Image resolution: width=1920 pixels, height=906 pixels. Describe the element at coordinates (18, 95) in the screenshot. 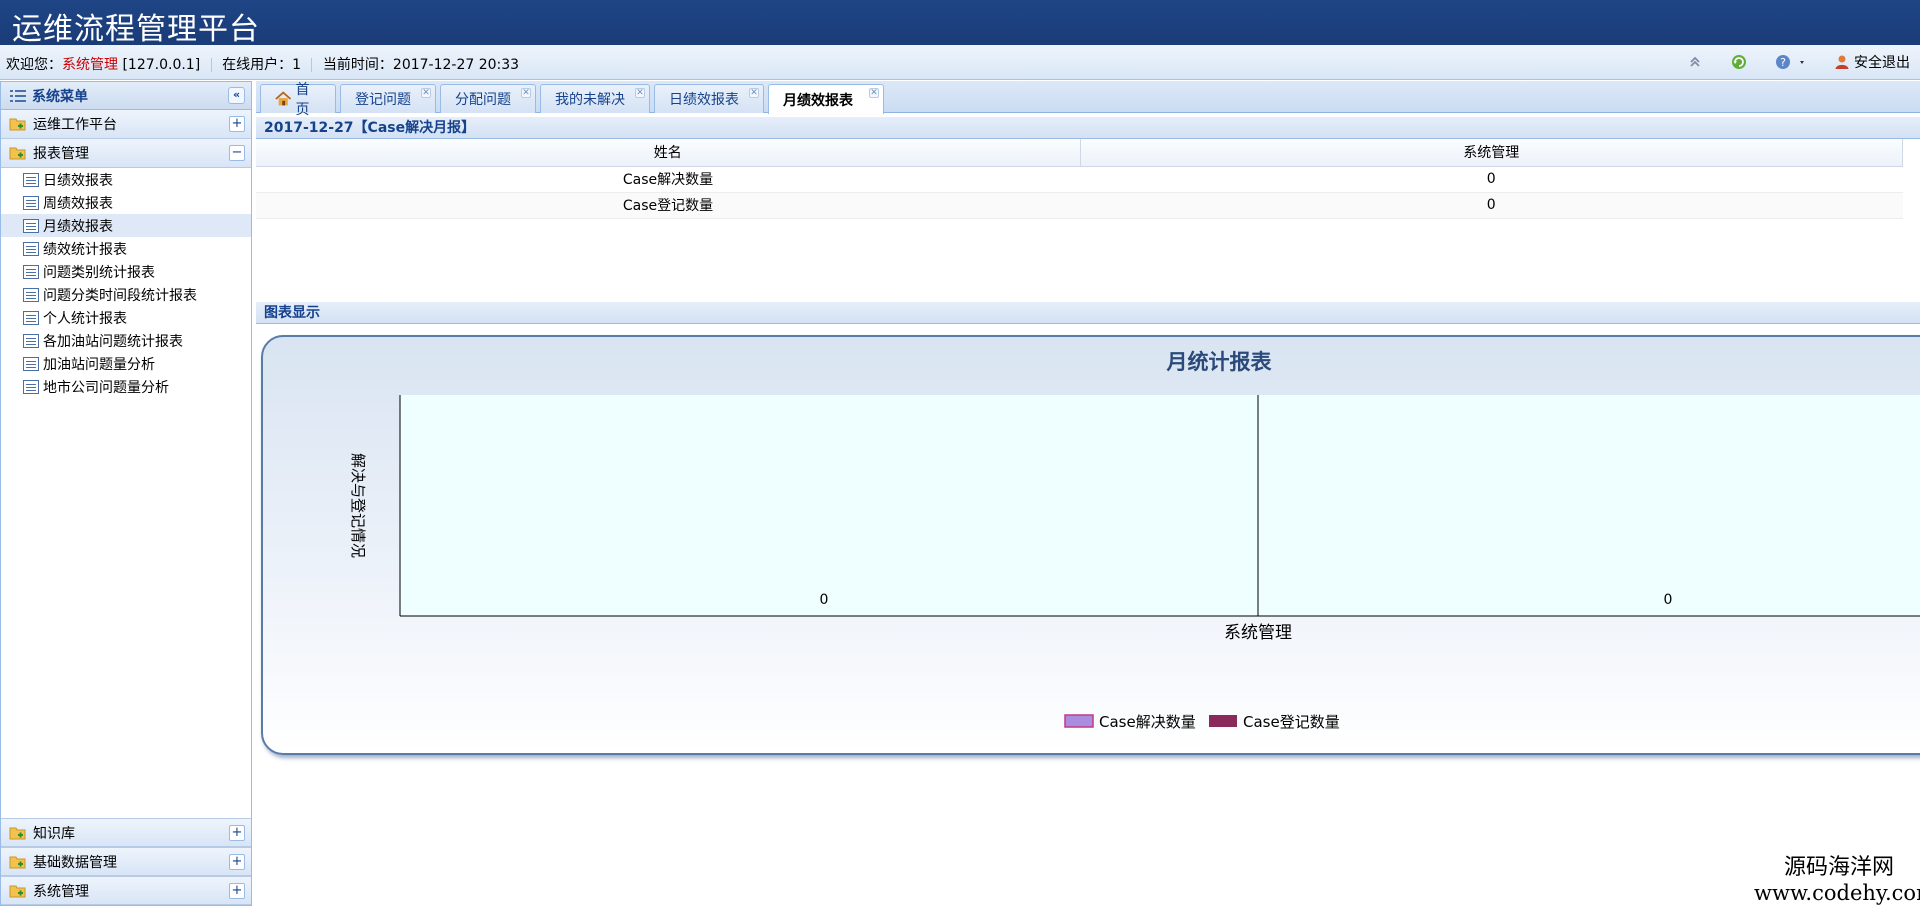

I see `menu-list-icon` at that location.